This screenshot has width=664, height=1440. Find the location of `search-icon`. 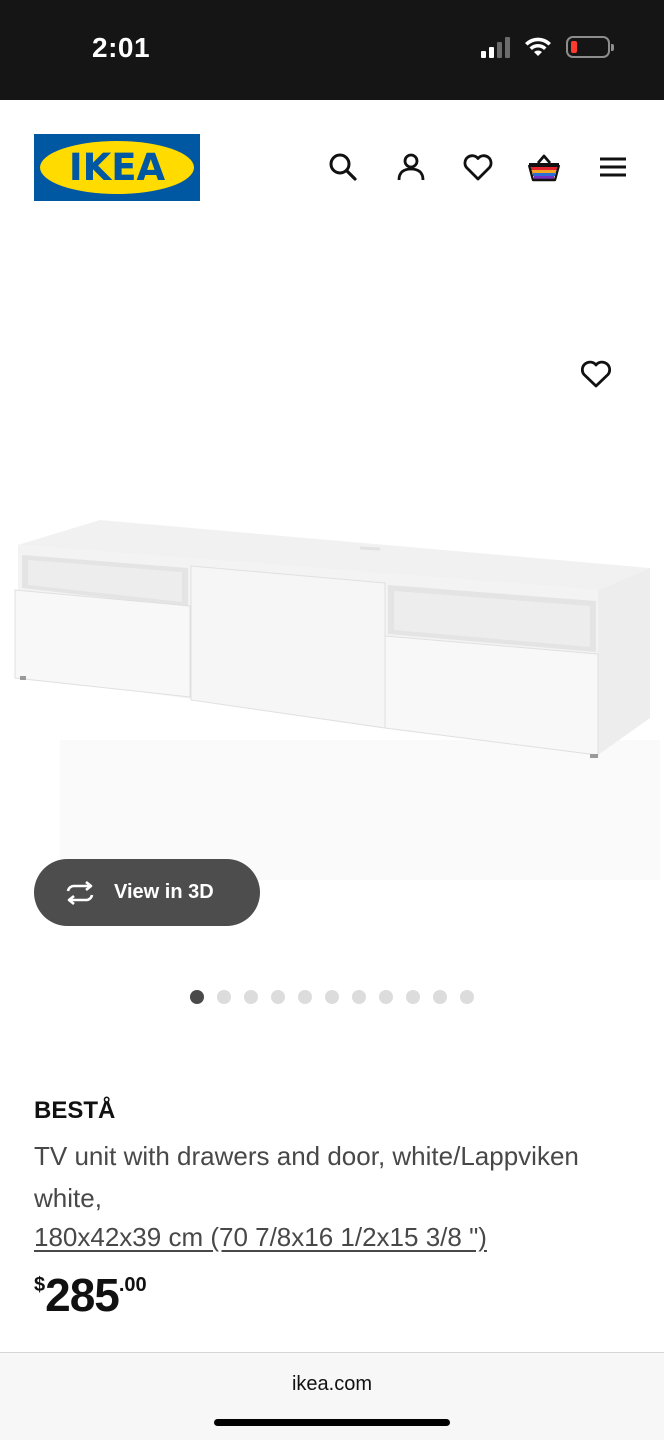

search-icon is located at coordinates (343, 167).